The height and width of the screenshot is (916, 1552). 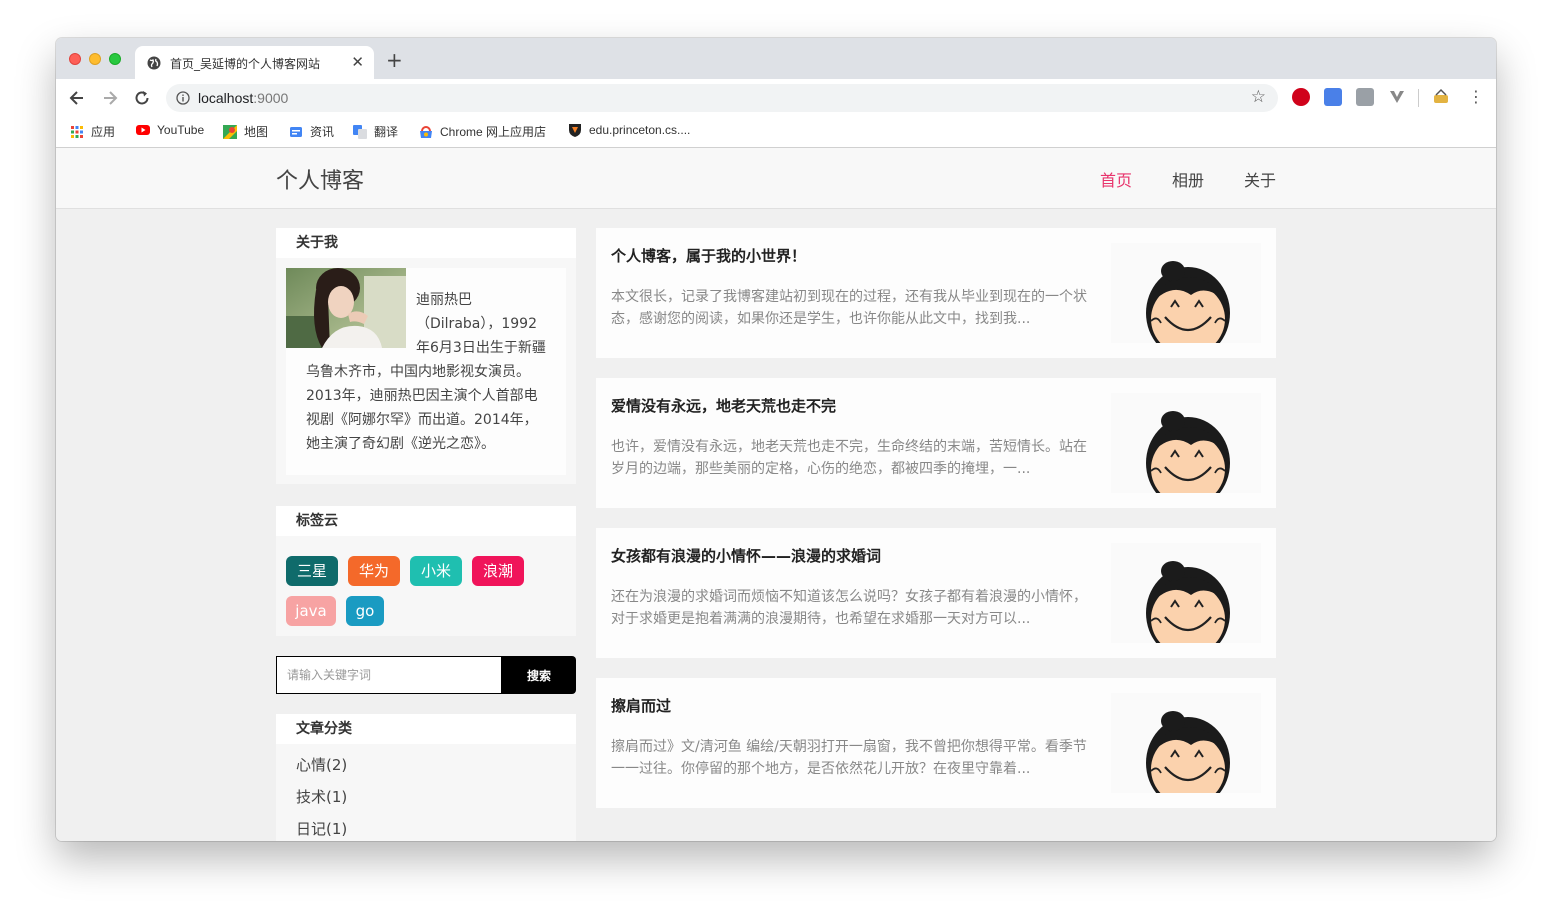 I want to click on bookmark-maps: 地图, so click(x=245, y=131).